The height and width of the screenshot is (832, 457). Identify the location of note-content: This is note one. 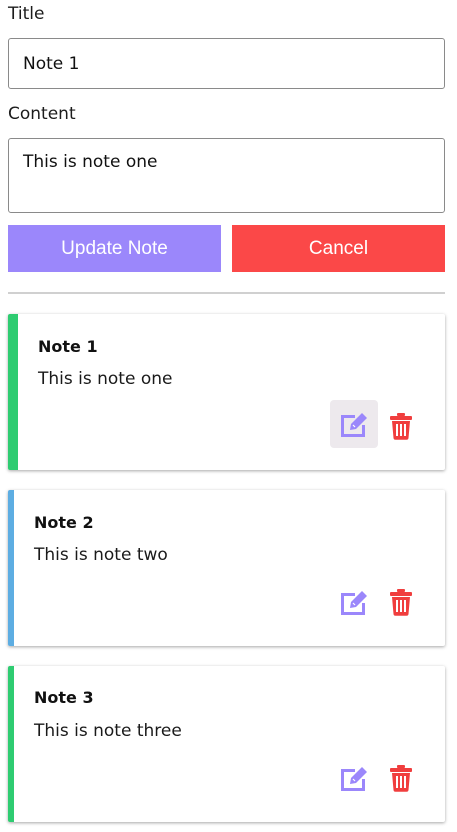
(105, 379).